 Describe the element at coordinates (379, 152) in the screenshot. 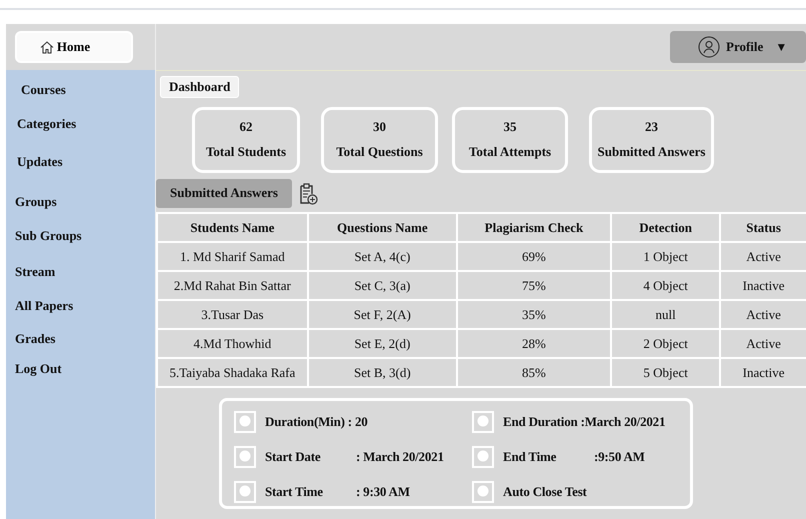

I see `stat-label: Total Questions` at that location.